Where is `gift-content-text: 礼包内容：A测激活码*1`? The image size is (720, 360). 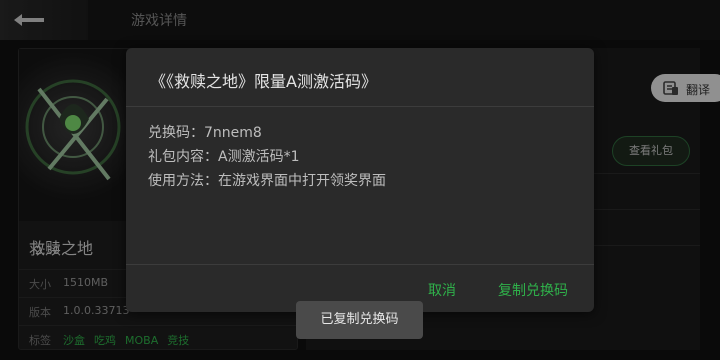
gift-content-text: 礼包内容：A测激活码*1 is located at coordinates (224, 157).